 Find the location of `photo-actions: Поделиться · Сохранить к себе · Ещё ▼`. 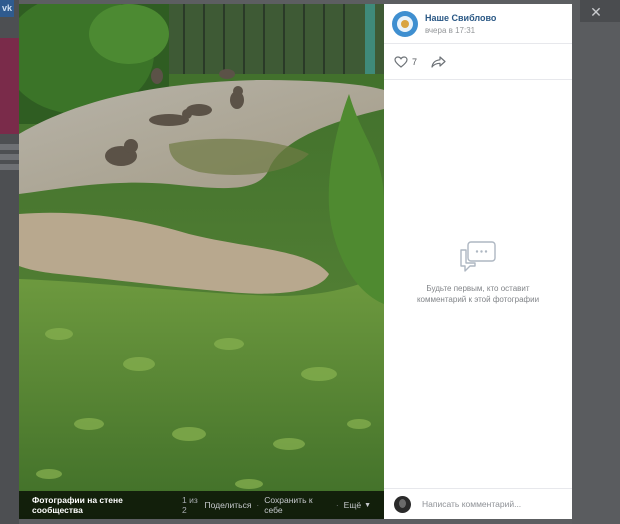

photo-actions: Поделиться · Сохранить к себе · Ещё ▼ is located at coordinates (287, 505).